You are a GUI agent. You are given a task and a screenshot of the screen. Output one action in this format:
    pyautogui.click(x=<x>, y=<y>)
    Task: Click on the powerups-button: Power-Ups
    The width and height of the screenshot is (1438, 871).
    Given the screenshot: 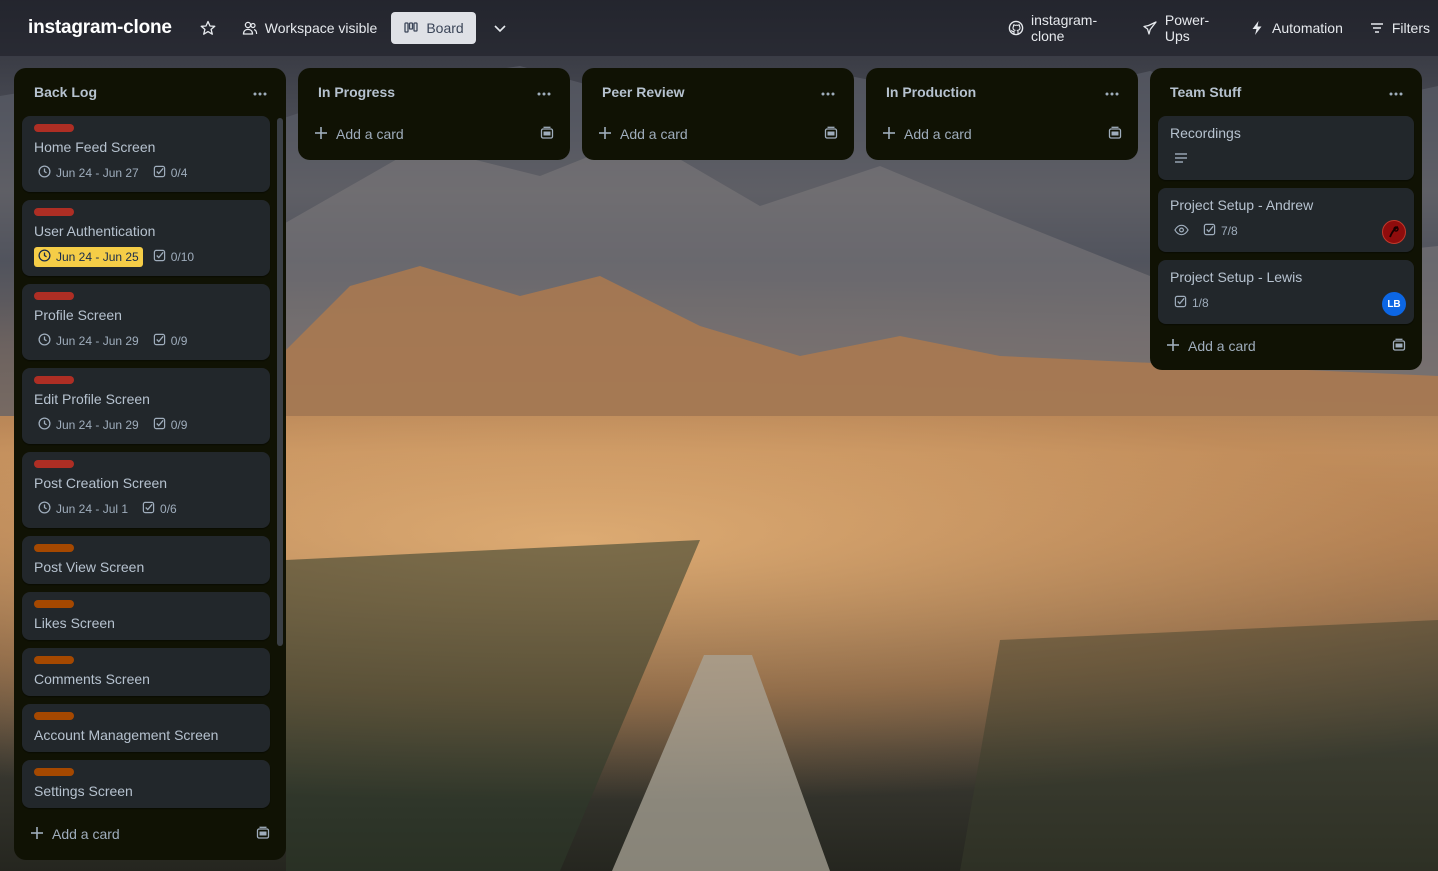 What is the action you would take?
    pyautogui.click(x=1182, y=28)
    